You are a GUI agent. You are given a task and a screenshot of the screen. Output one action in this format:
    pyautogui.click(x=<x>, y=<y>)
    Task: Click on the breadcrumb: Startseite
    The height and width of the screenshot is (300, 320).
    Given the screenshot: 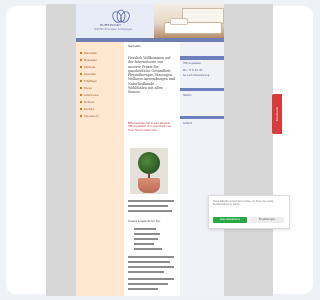 What is the action you would take?
    pyautogui.click(x=134, y=46)
    